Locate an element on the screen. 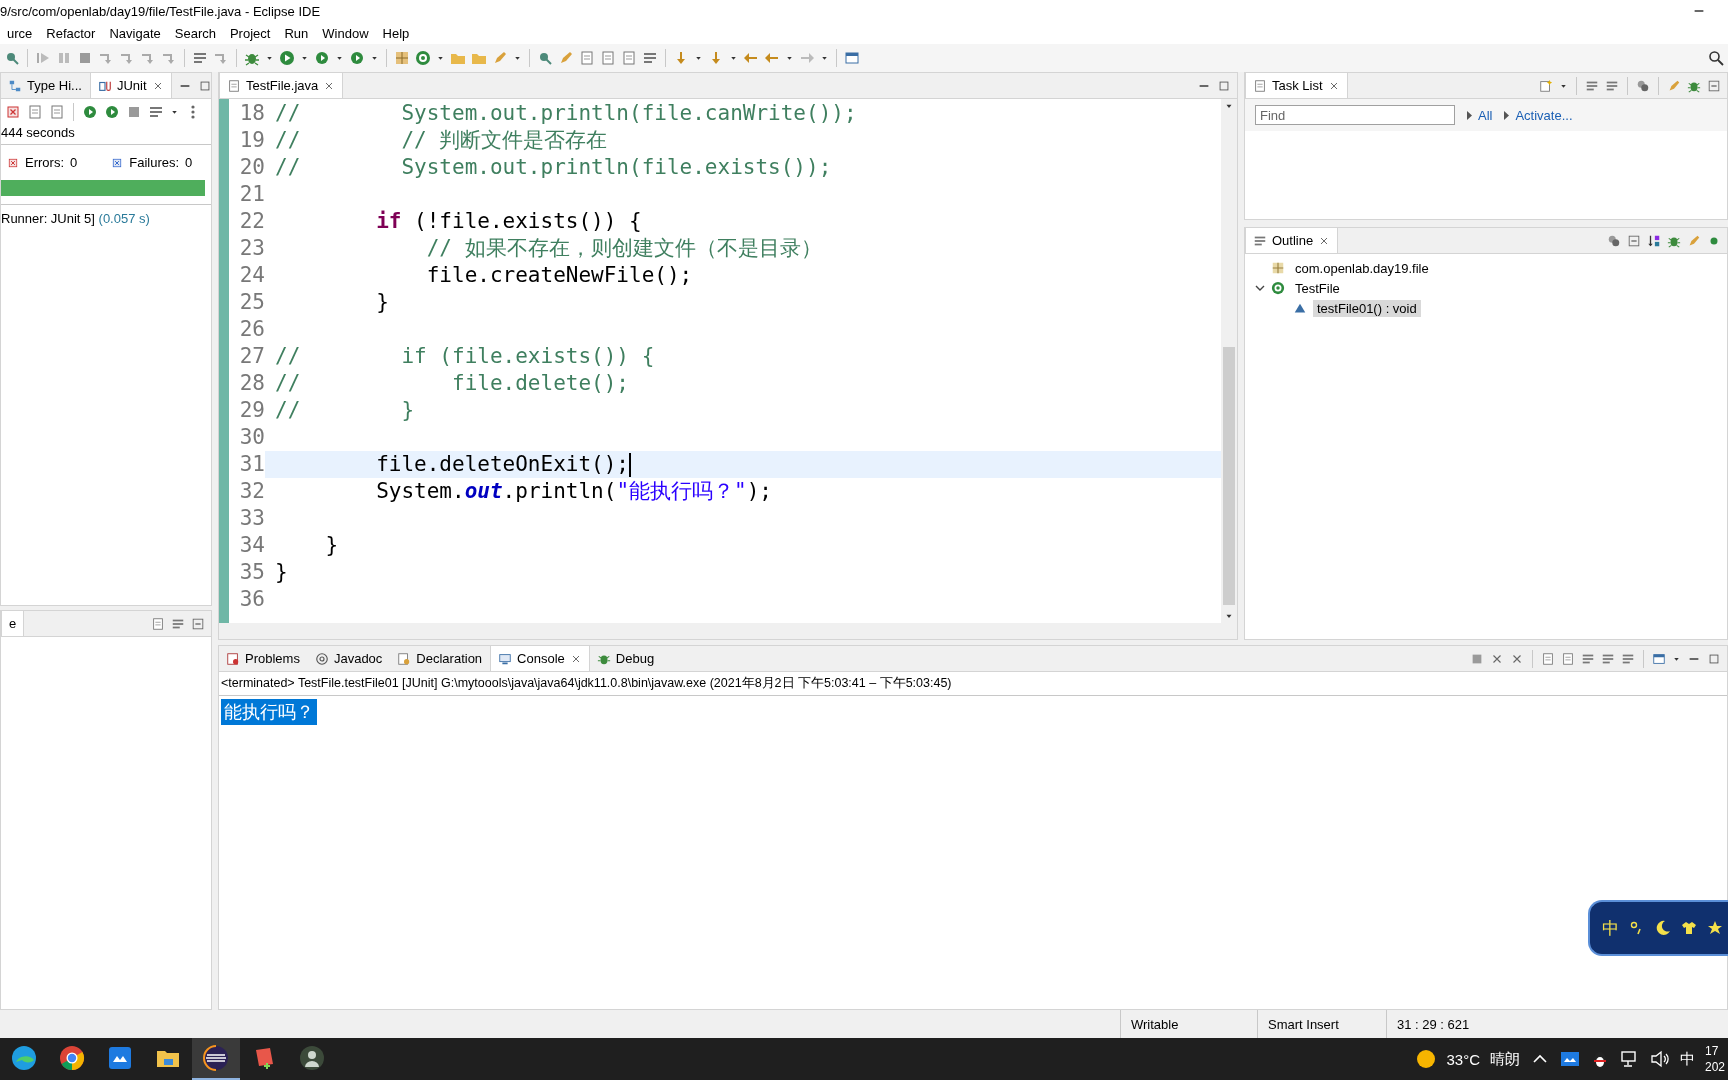 This screenshot has width=1728, height=1080. menu-item: urce is located at coordinates (20, 33).